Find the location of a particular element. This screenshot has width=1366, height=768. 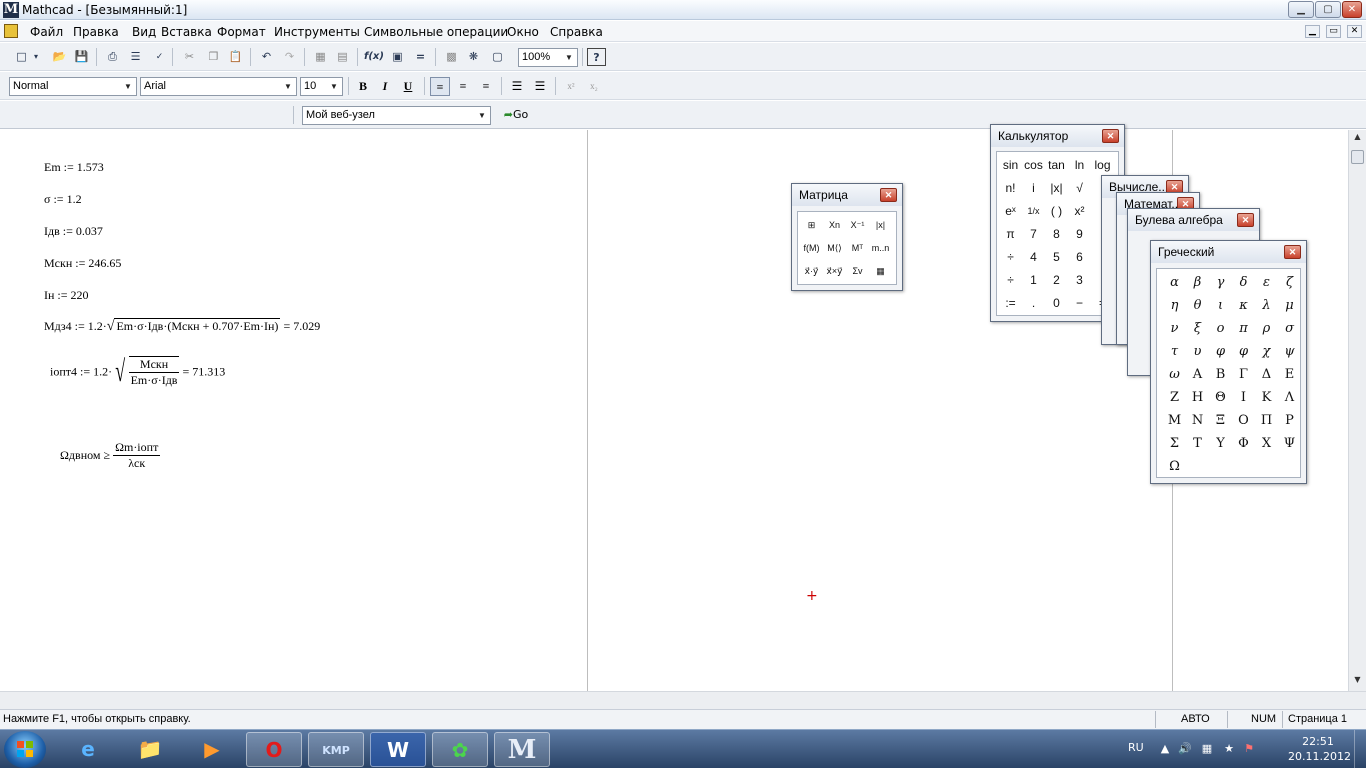

greek-Tau-button: Τ is located at coordinates (1197, 443).